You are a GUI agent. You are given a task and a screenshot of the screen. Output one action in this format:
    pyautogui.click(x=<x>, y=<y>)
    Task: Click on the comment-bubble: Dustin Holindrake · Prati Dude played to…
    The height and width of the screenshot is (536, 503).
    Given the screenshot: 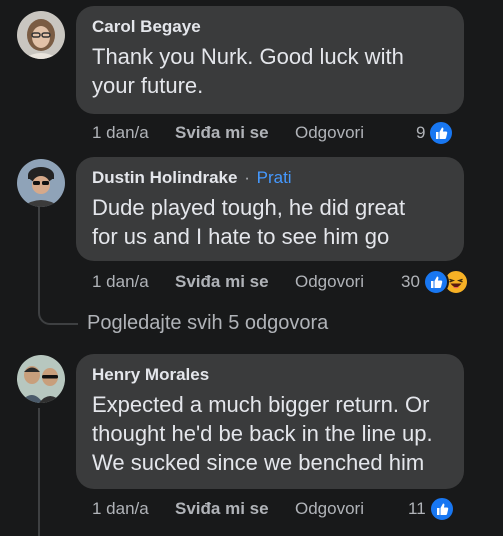 What is the action you would take?
    pyautogui.click(x=270, y=209)
    